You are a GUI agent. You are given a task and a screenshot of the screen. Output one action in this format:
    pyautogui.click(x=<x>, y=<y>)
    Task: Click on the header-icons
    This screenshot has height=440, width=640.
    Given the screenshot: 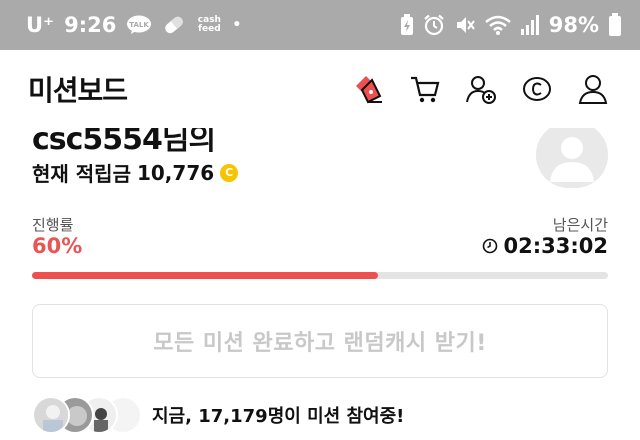 What is the action you would take?
    pyautogui.click(x=481, y=89)
    